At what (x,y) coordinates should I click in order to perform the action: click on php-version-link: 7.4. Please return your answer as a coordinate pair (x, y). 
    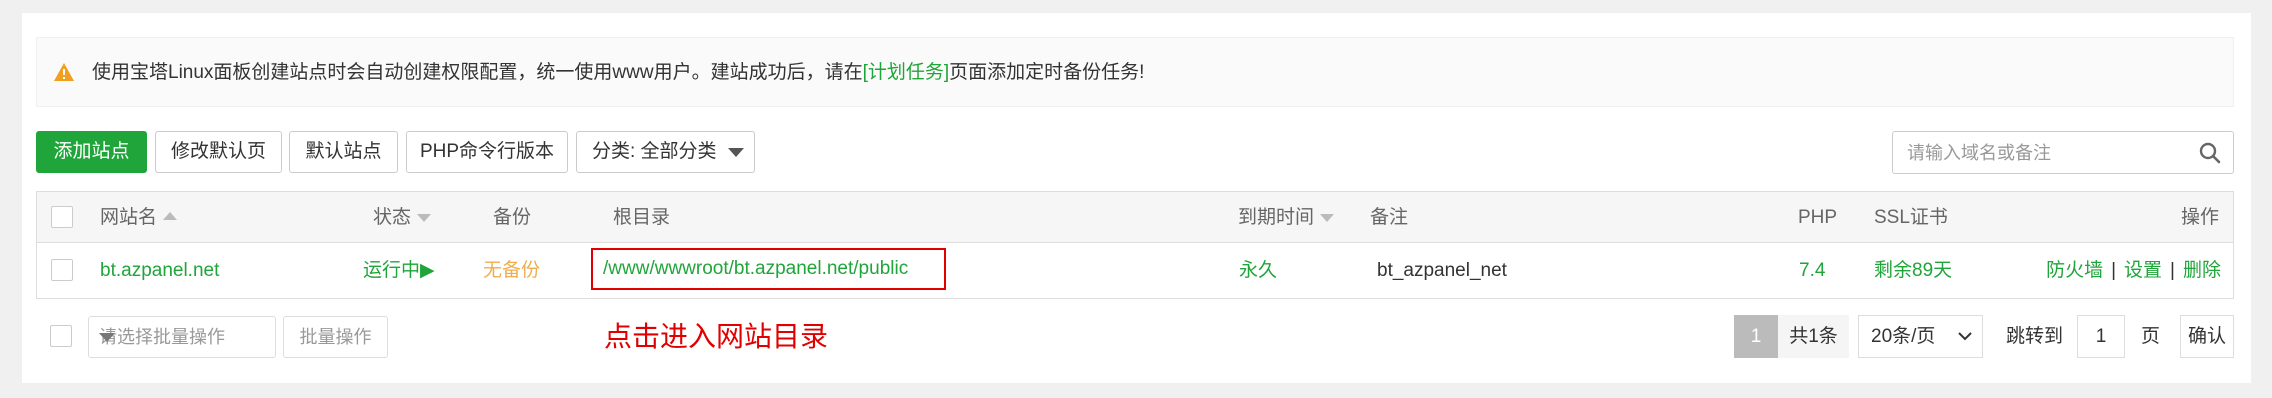
    Looking at the image, I should click on (1812, 271).